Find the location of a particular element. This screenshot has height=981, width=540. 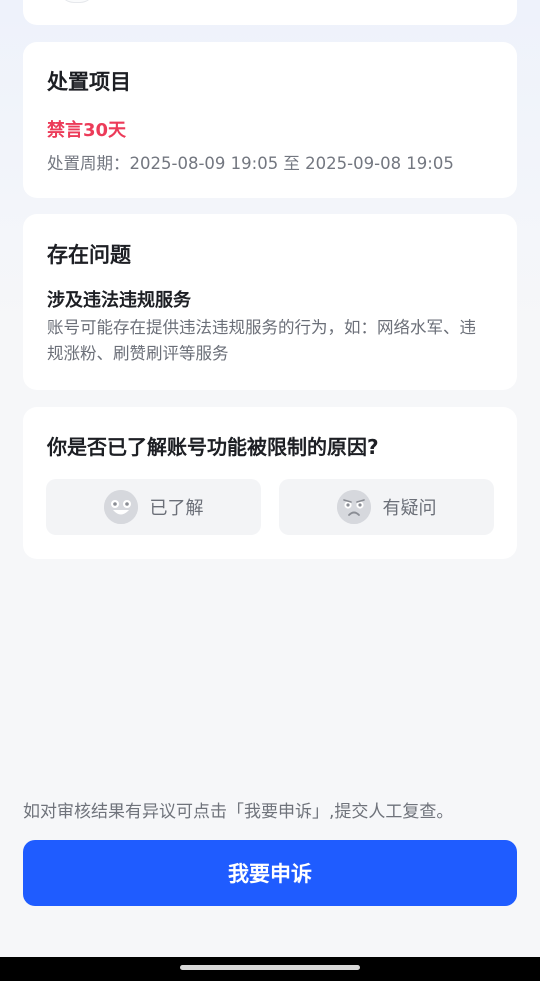

question-label: 有疑问 is located at coordinates (409, 508).